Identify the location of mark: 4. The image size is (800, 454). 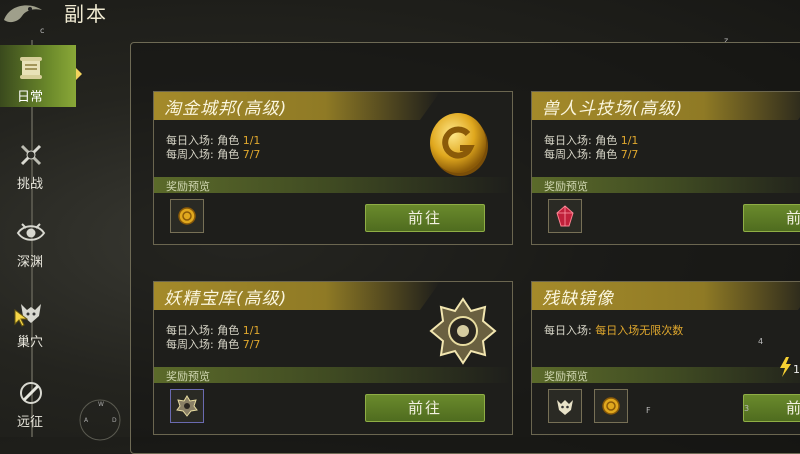
(761, 341).